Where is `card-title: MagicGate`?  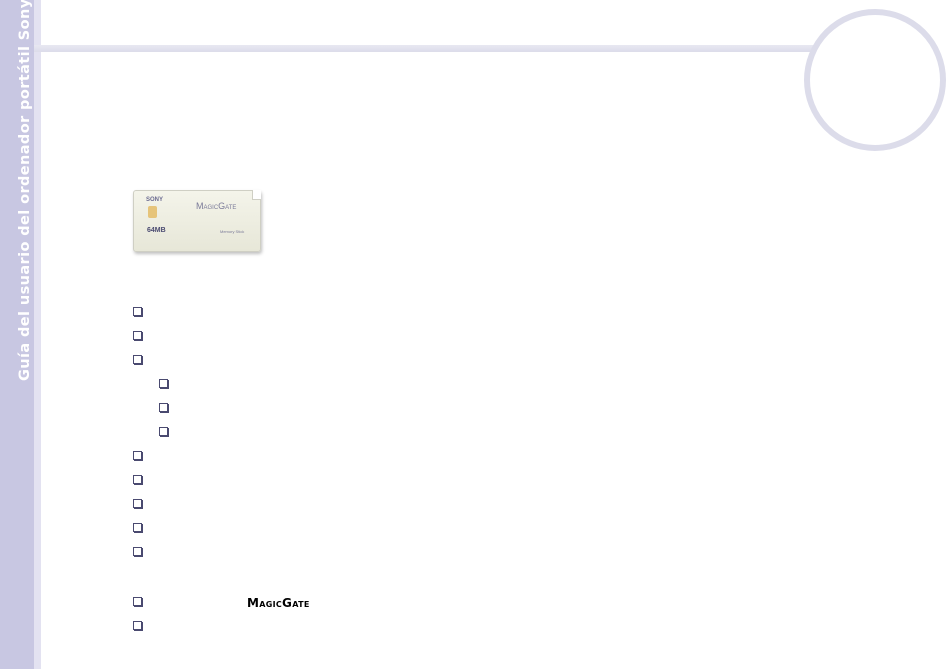
card-title: MagicGate is located at coordinates (216, 206).